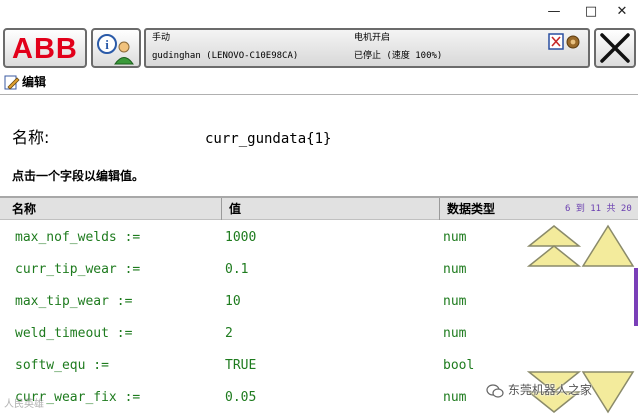  What do you see at coordinates (235, 209) in the screenshot?
I see `column-header-value: 值` at bounding box center [235, 209].